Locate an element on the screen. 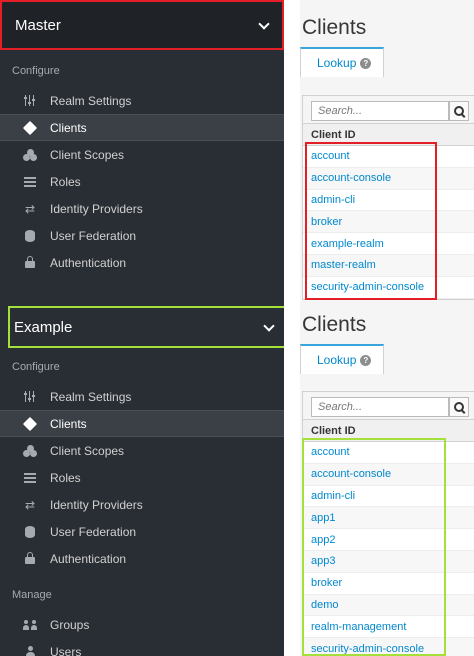  manage-nav: Groups Users is located at coordinates (142, 633).